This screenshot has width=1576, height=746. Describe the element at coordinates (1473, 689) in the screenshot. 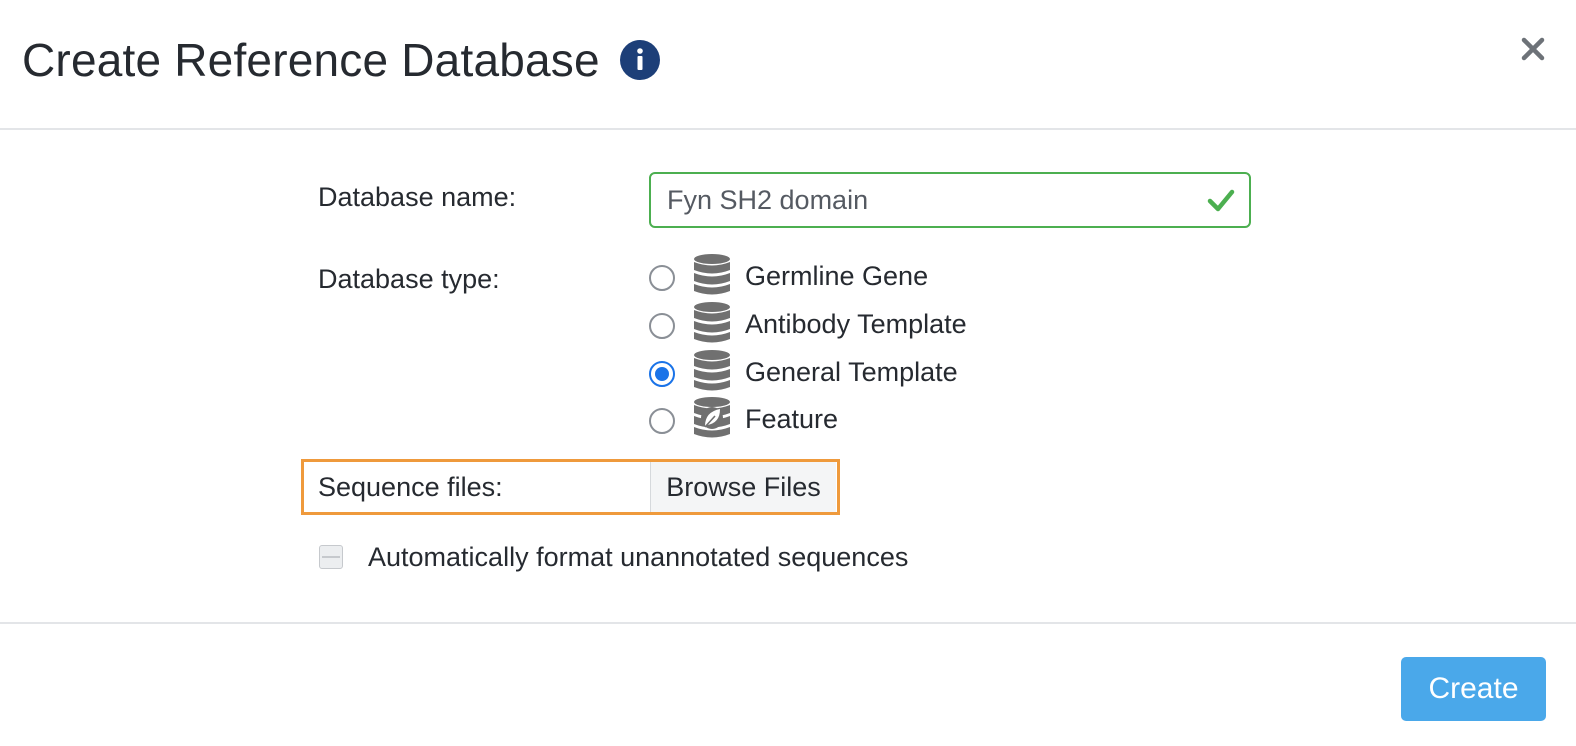

I see `create-button: Create` at that location.